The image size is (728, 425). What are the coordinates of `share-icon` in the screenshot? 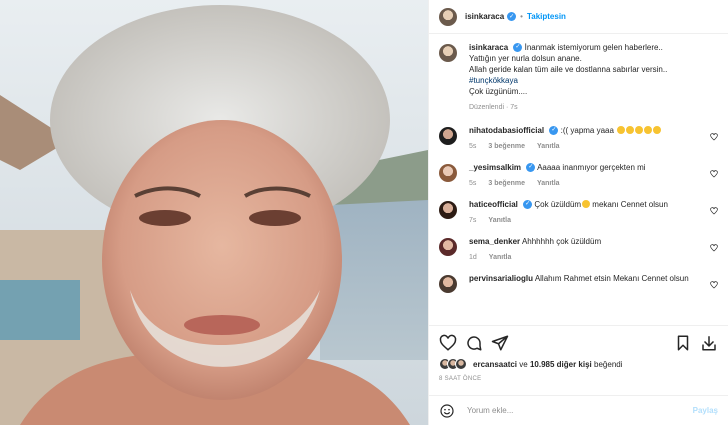 It's located at (500, 343).